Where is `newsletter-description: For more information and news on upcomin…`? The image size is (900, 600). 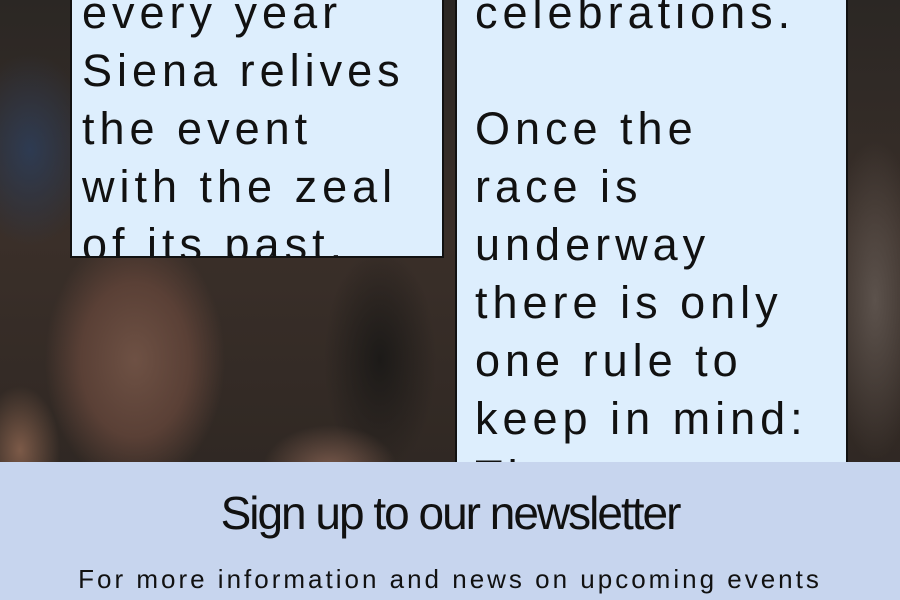 newsletter-description: For more information and news on upcomin… is located at coordinates (450, 579).